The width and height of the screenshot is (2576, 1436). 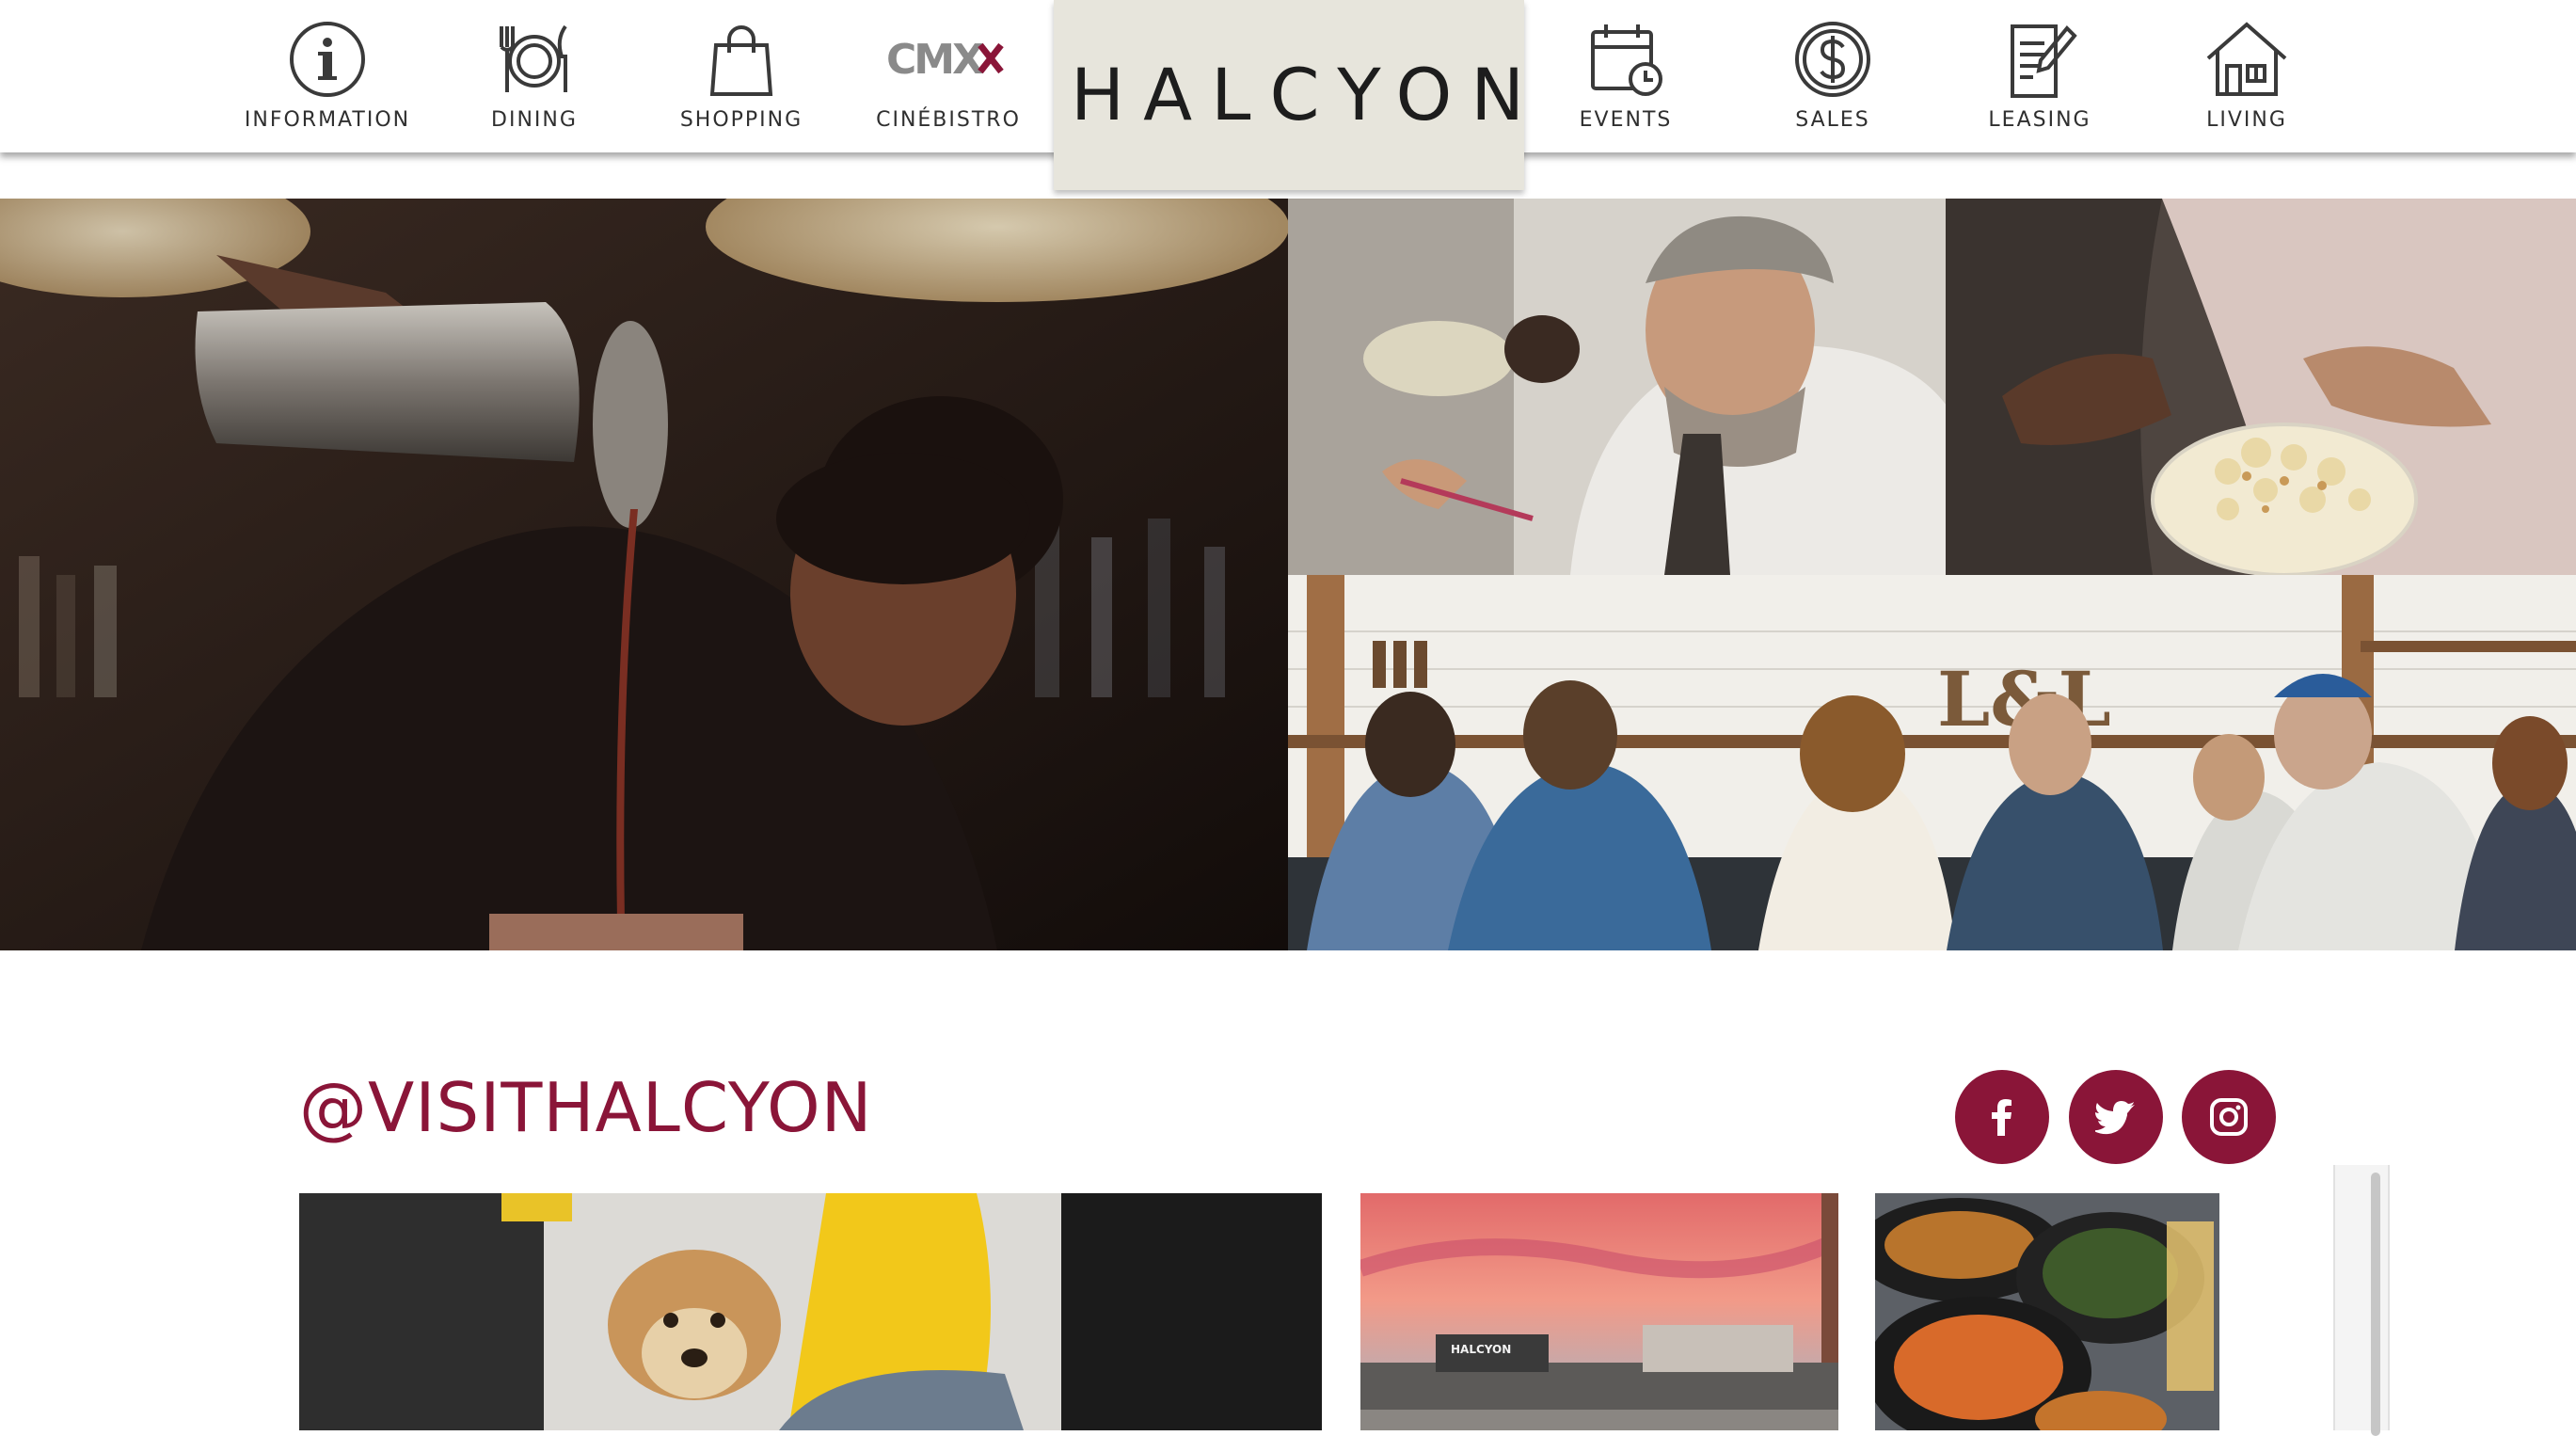 I want to click on instagram-icon, so click(x=2229, y=1117).